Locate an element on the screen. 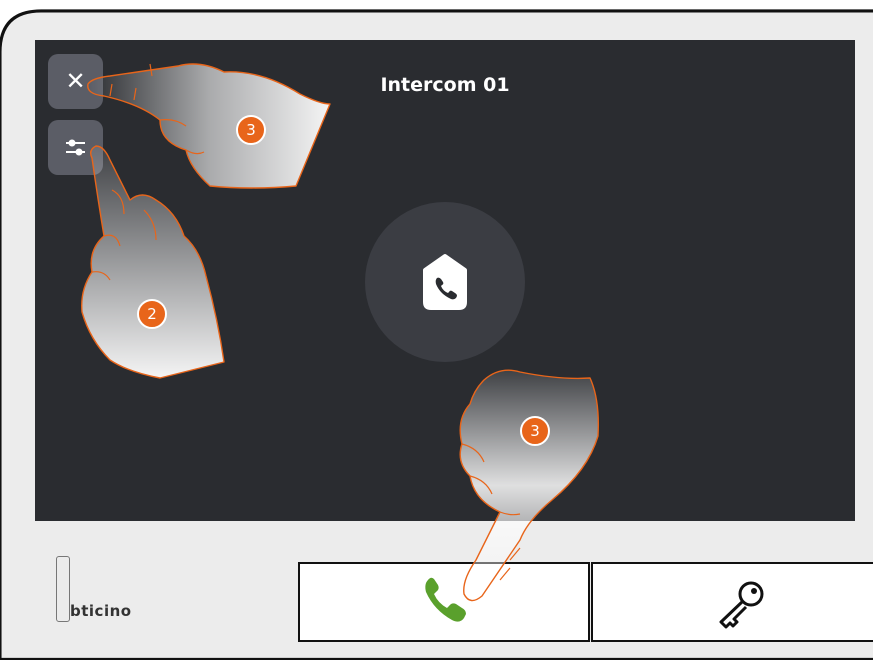  hand-answer is located at coordinates (529, 485).